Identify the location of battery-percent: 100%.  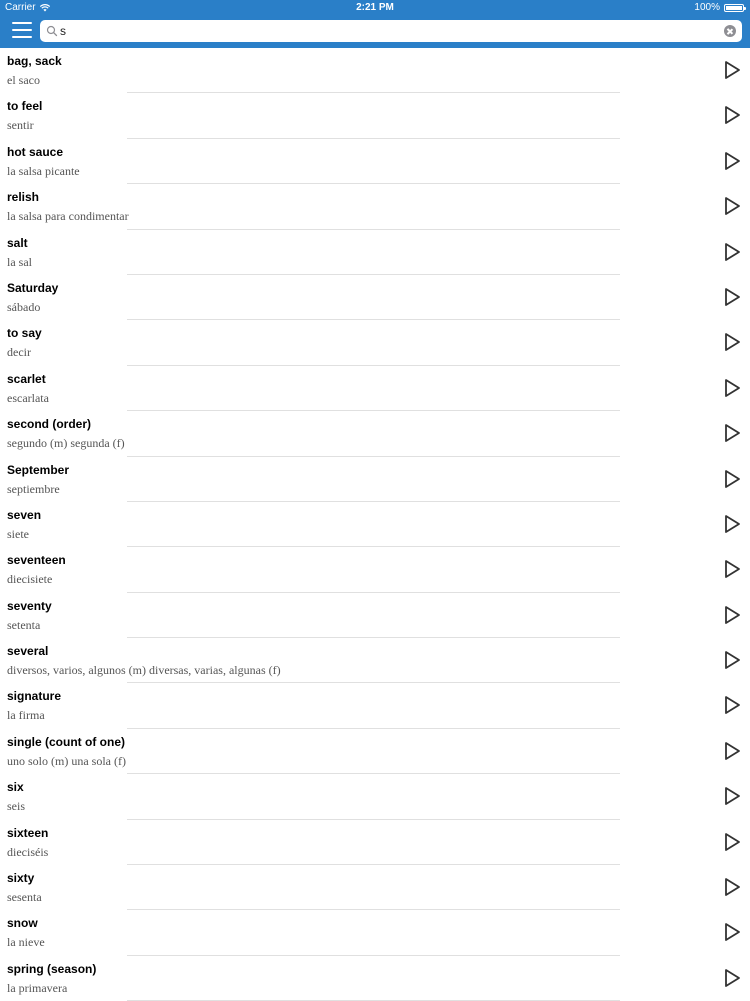
(707, 7).